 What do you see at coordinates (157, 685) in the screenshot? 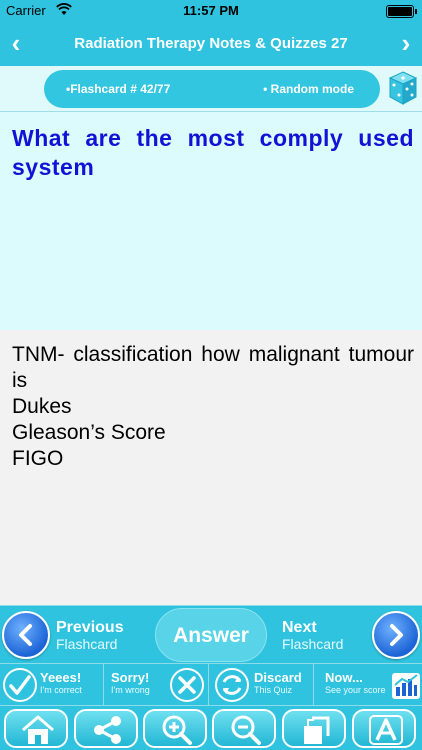
I see `wrong-button: Sorry! I'm wrong` at bounding box center [157, 685].